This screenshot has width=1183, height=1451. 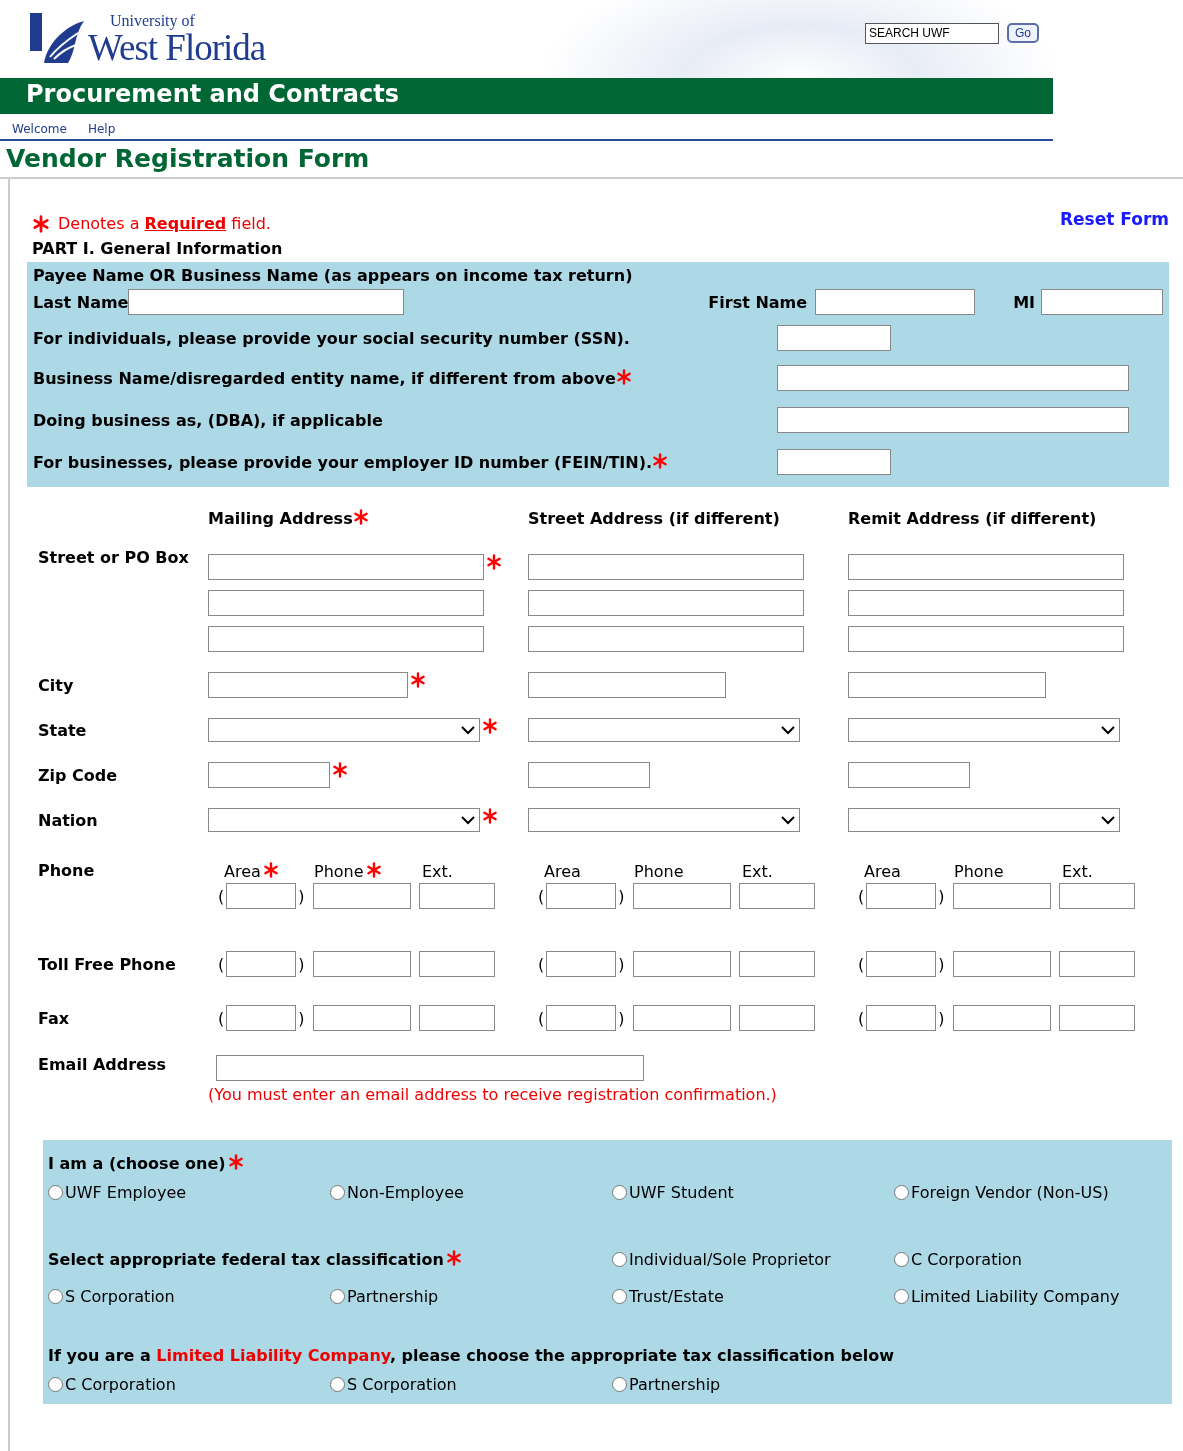 What do you see at coordinates (78, 775) in the screenshot?
I see `field-label: Zip Code` at bounding box center [78, 775].